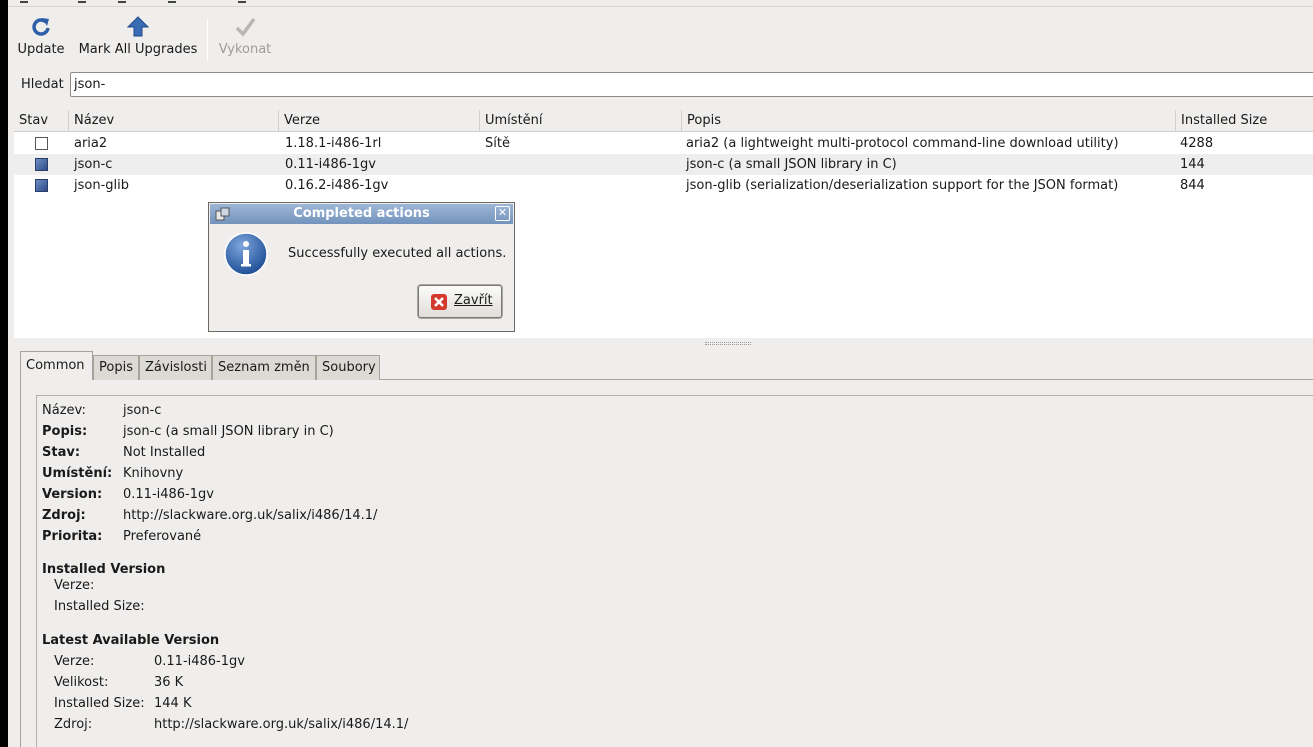  I want to click on detail-label-priority: Priorita:, so click(72, 536).